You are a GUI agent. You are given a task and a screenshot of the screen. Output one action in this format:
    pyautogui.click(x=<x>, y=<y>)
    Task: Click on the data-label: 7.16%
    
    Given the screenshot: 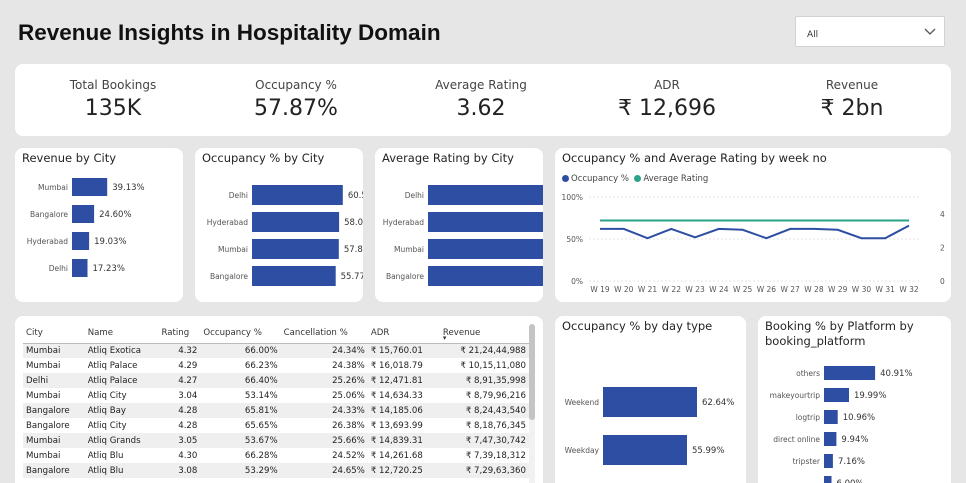 What is the action you would take?
    pyautogui.click(x=851, y=462)
    